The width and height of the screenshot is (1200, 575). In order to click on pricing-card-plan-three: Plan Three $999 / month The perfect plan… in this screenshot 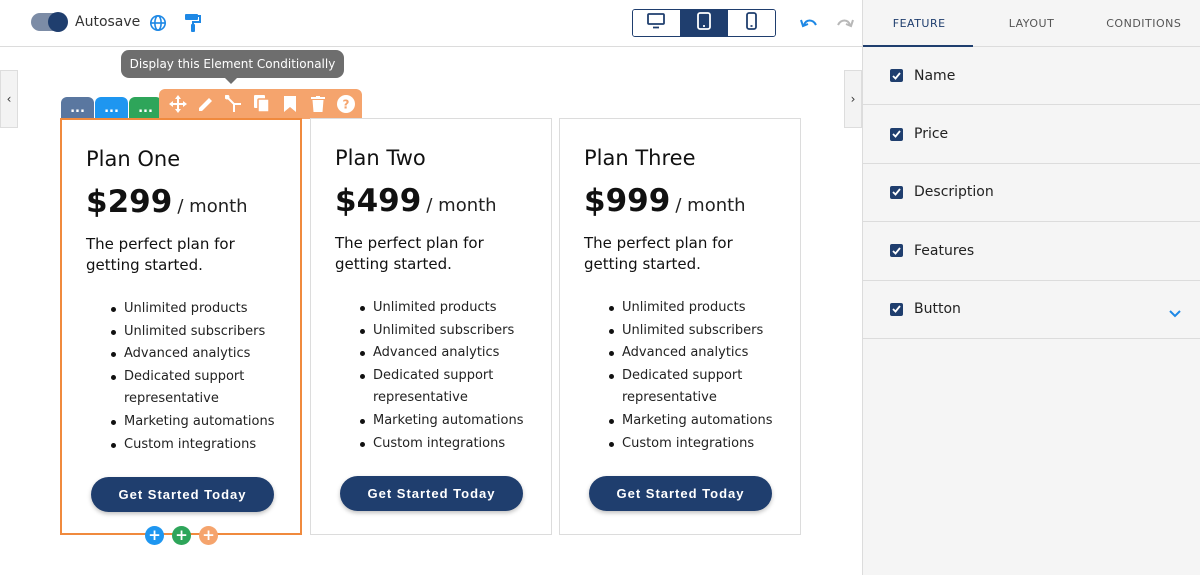, I will do `click(680, 326)`.